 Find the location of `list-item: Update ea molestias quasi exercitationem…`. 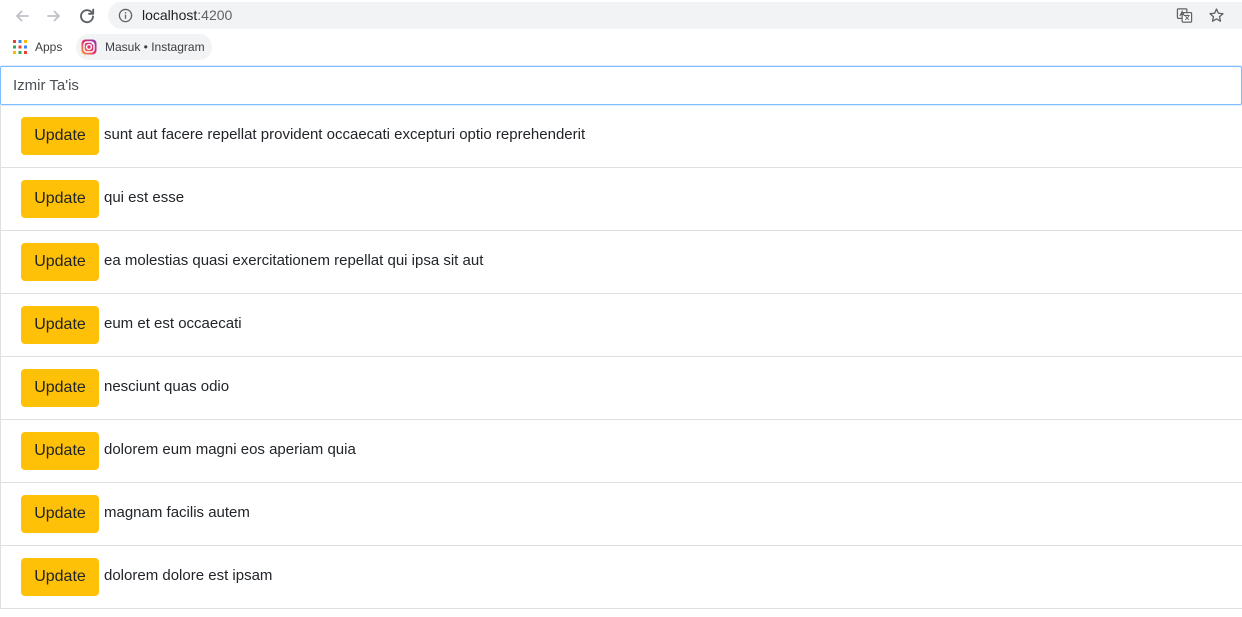

list-item: Update ea molestias quasi exercitationem… is located at coordinates (621, 262).